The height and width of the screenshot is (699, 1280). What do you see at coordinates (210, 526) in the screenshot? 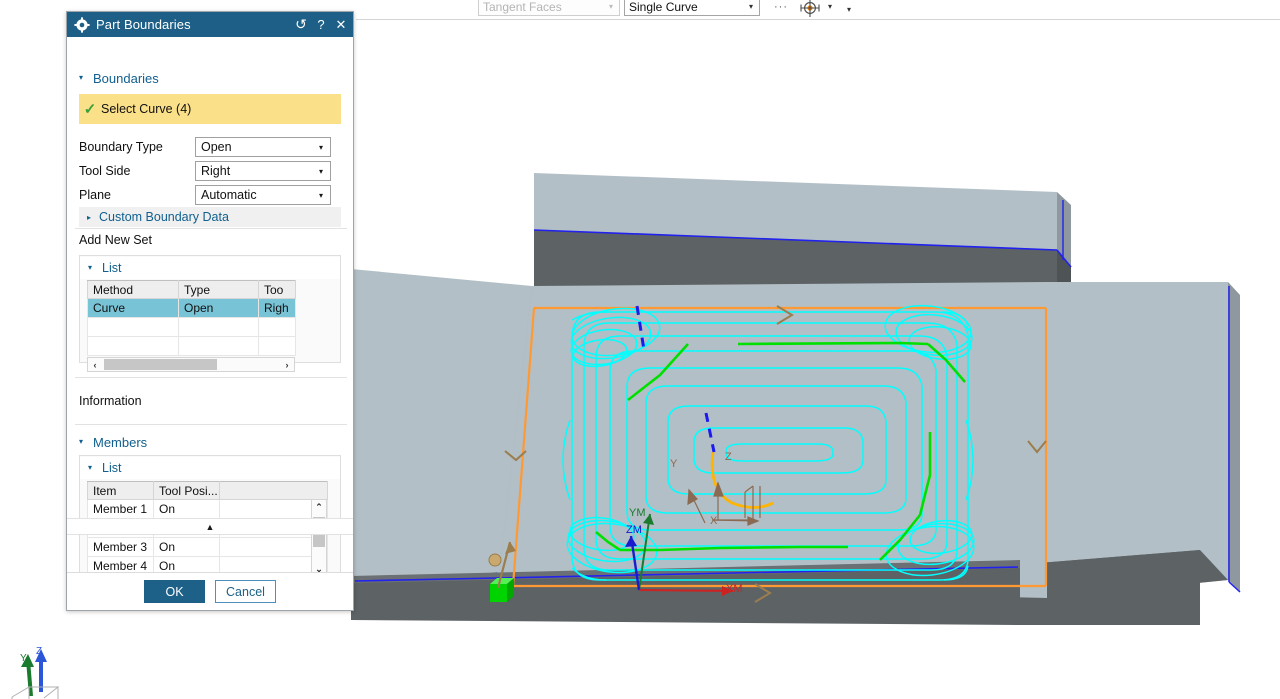
I see `collapse-dialog-button: ▲` at bounding box center [210, 526].